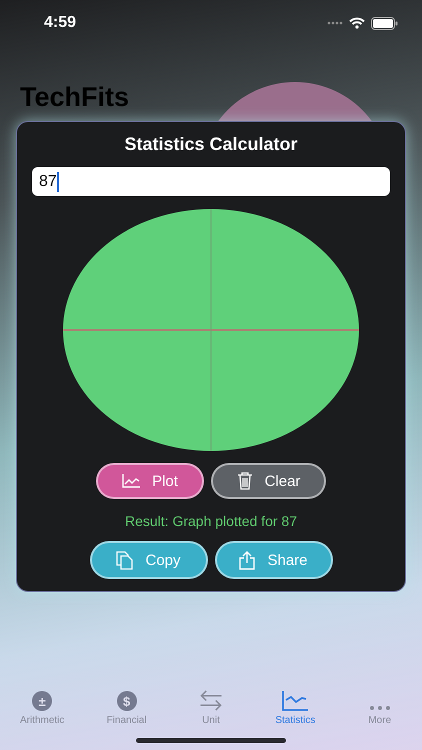  Describe the element at coordinates (268, 481) in the screenshot. I see `clear-button: Clear` at that location.